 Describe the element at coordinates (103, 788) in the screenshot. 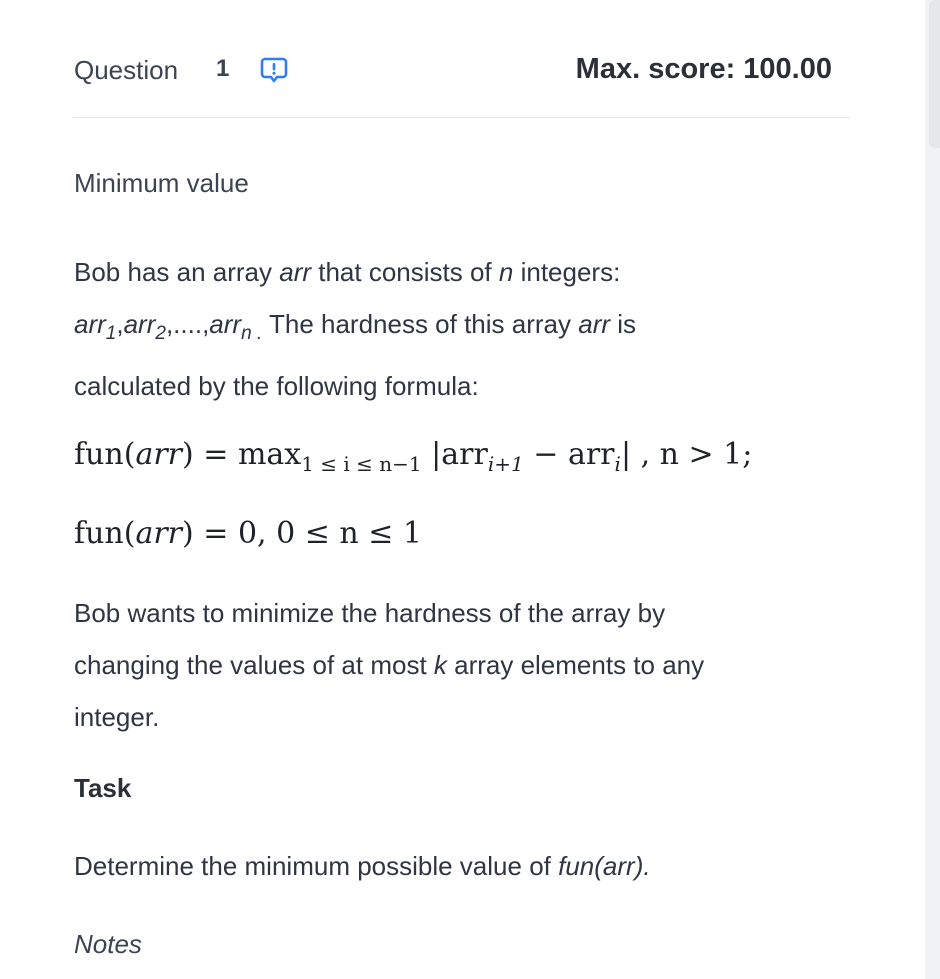

I see `task-heading: Task` at that location.